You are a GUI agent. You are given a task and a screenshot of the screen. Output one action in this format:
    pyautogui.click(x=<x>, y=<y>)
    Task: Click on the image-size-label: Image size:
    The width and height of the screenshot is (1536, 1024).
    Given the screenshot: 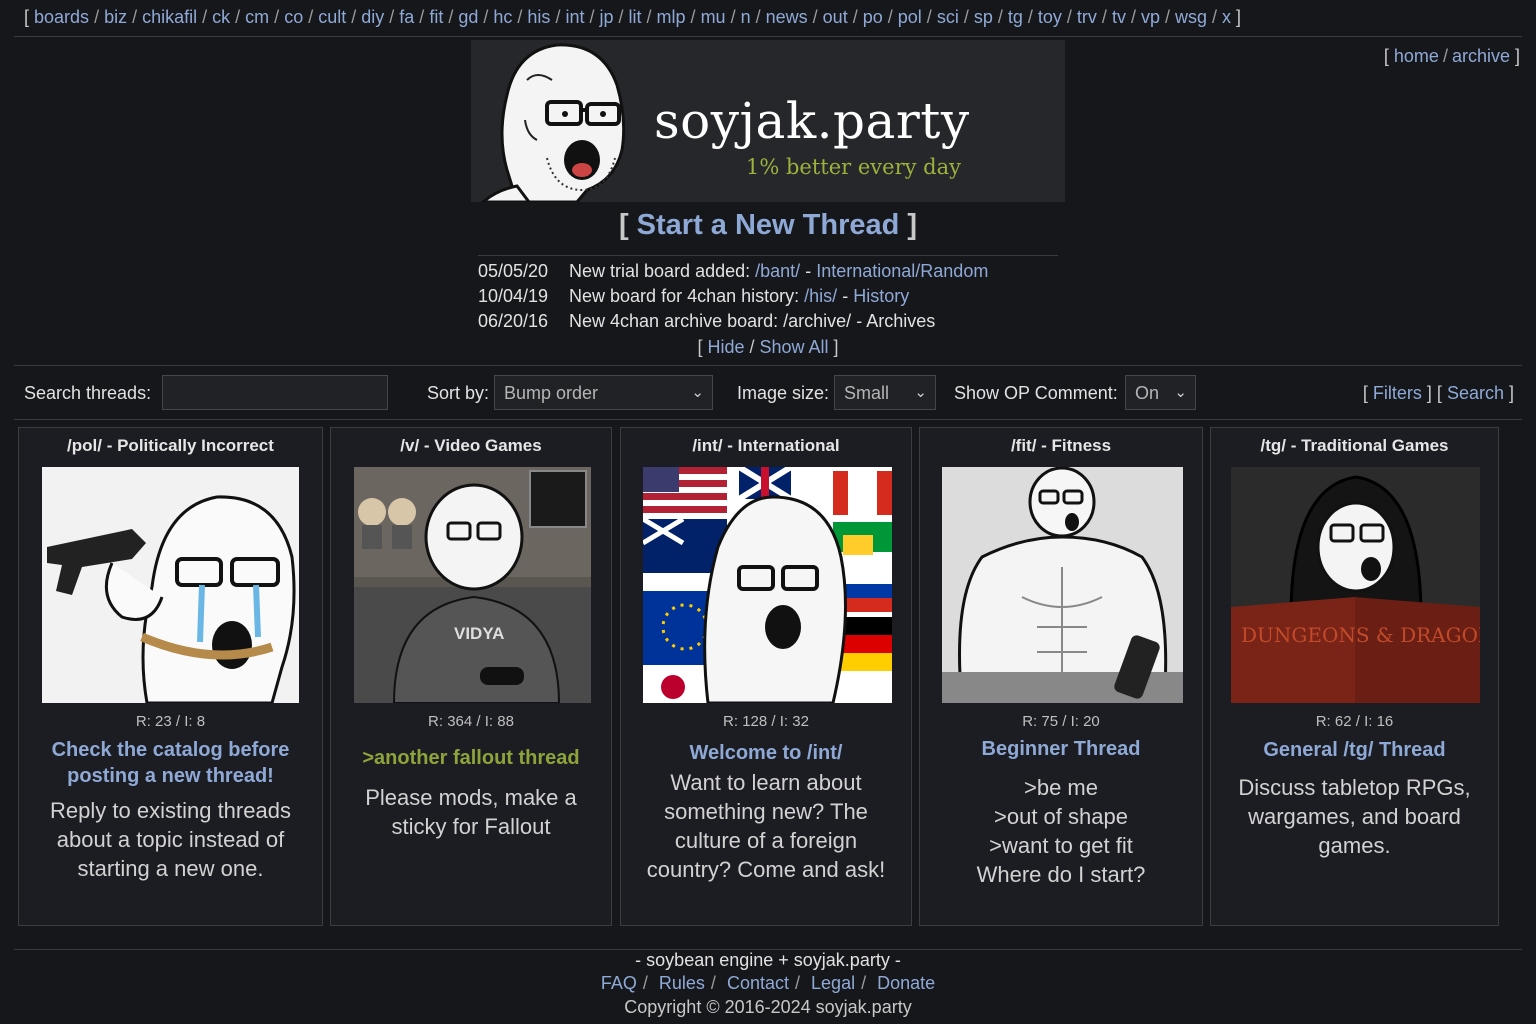 What is the action you would take?
    pyautogui.click(x=783, y=393)
    